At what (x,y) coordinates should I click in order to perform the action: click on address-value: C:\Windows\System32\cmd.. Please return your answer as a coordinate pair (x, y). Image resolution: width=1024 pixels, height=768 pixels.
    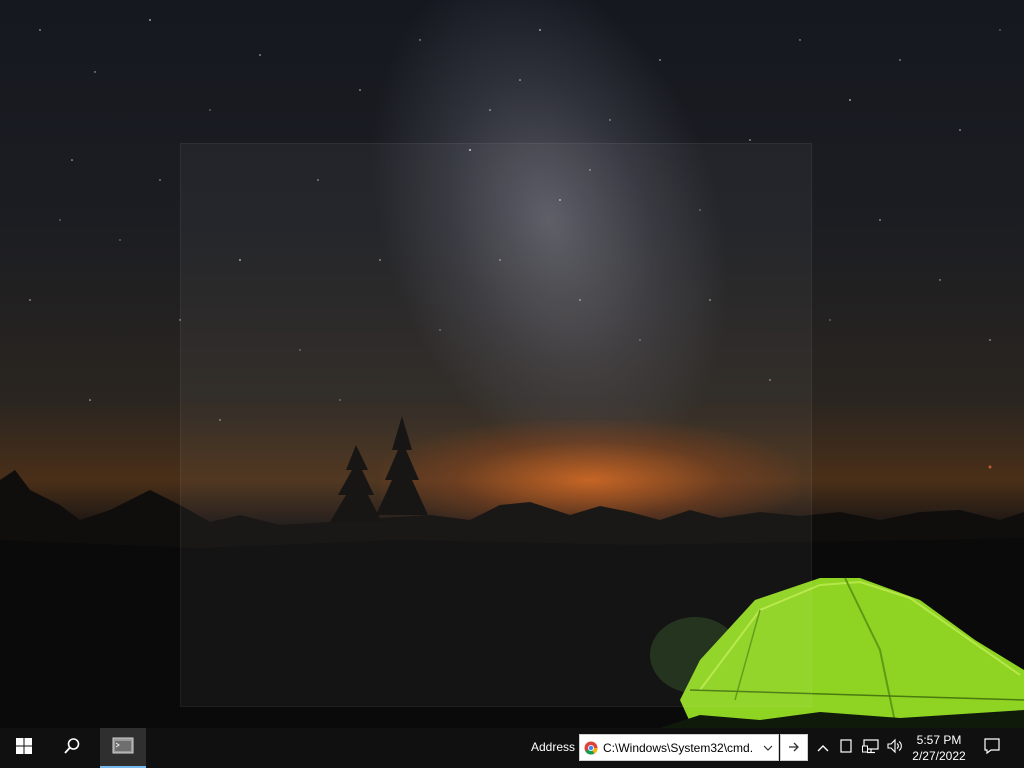
    Looking at the image, I should click on (678, 747).